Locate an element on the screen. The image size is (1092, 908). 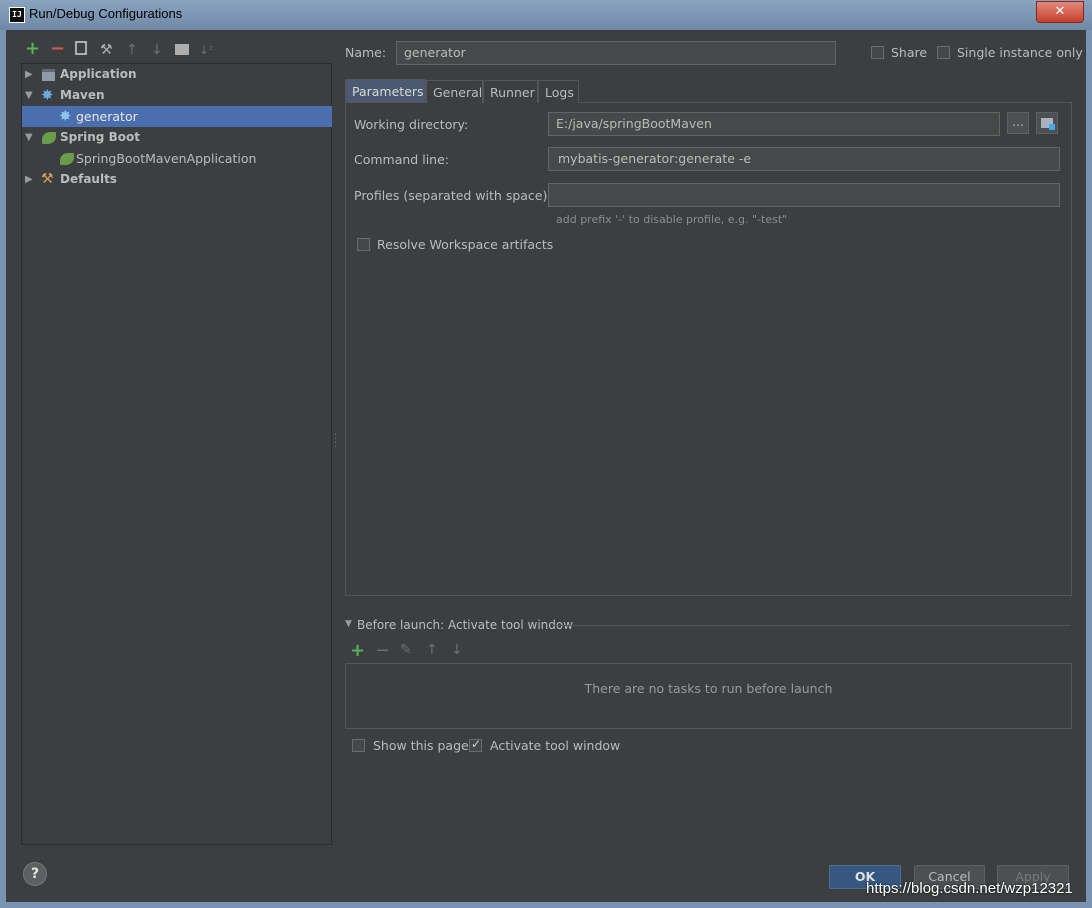
share-checkbox is located at coordinates (877, 52).